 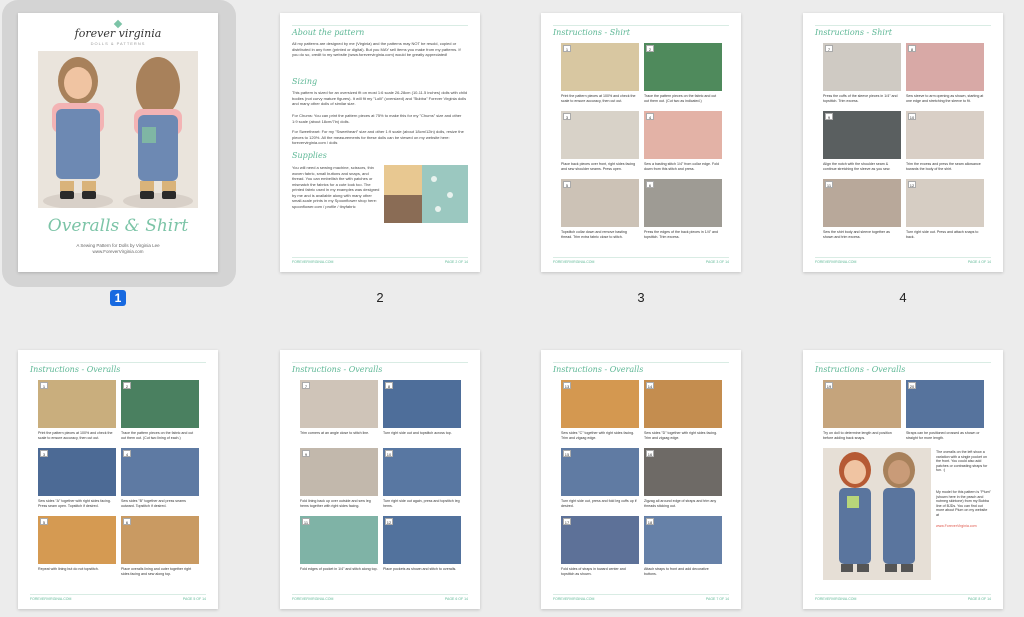 What do you see at coordinates (118, 43) in the screenshot?
I see `brand-tagline: DOLLS & PATTERNS` at bounding box center [118, 43].